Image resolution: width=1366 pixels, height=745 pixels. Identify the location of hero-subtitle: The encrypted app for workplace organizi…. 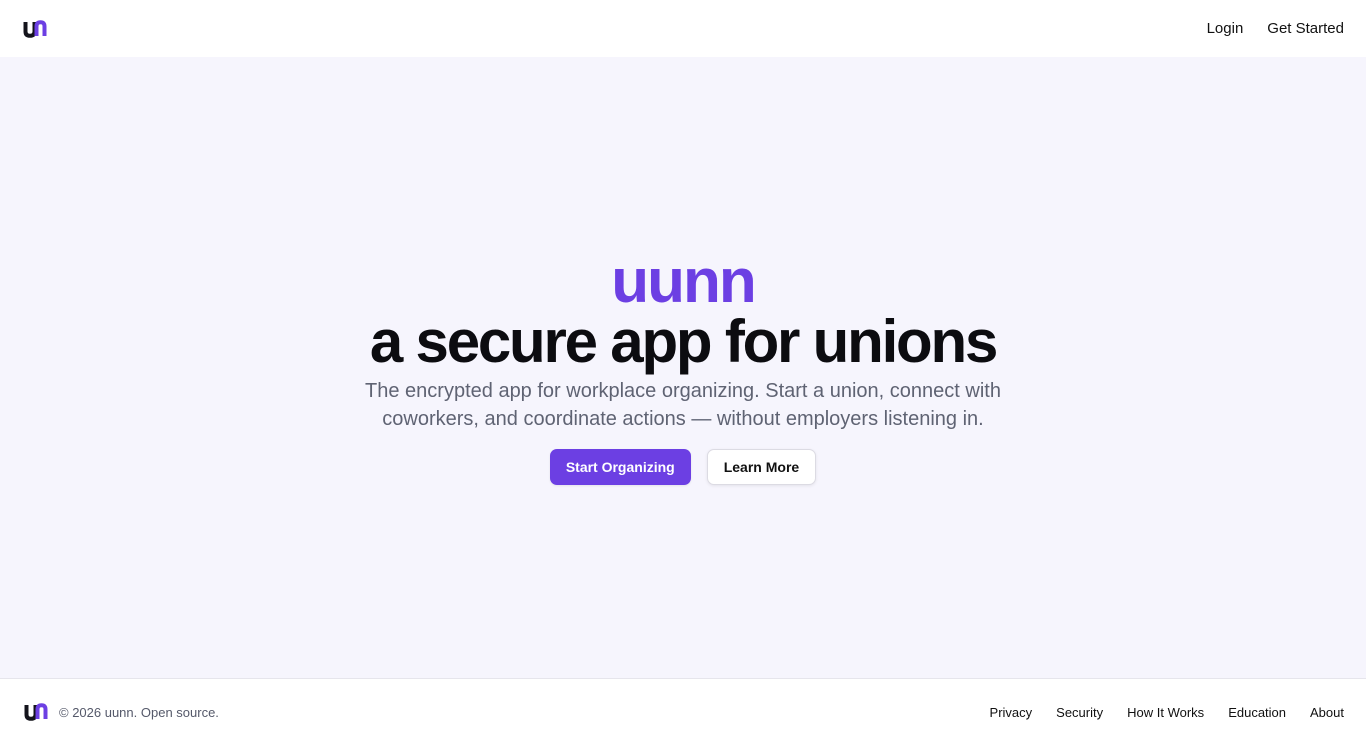
(683, 405).